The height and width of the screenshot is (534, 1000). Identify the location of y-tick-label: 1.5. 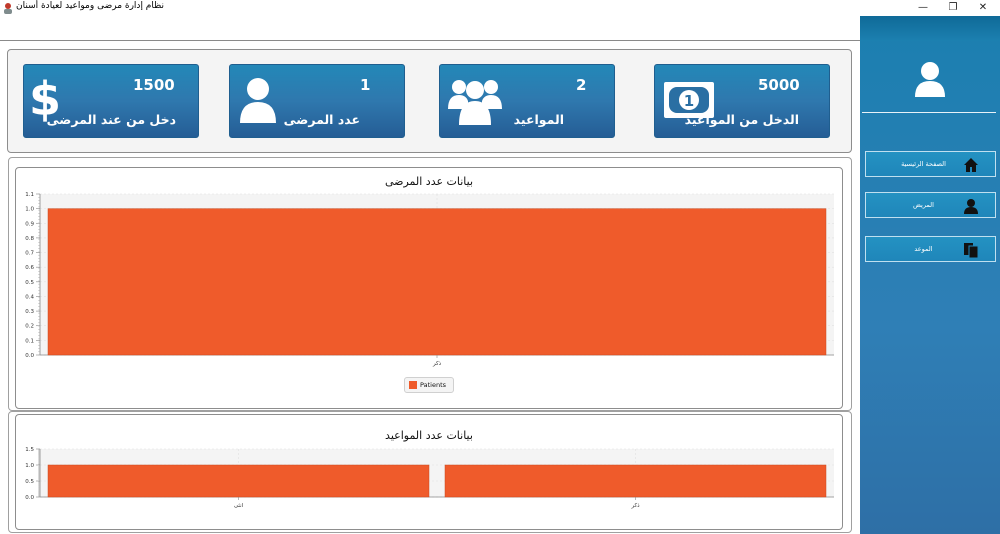
(29, 450).